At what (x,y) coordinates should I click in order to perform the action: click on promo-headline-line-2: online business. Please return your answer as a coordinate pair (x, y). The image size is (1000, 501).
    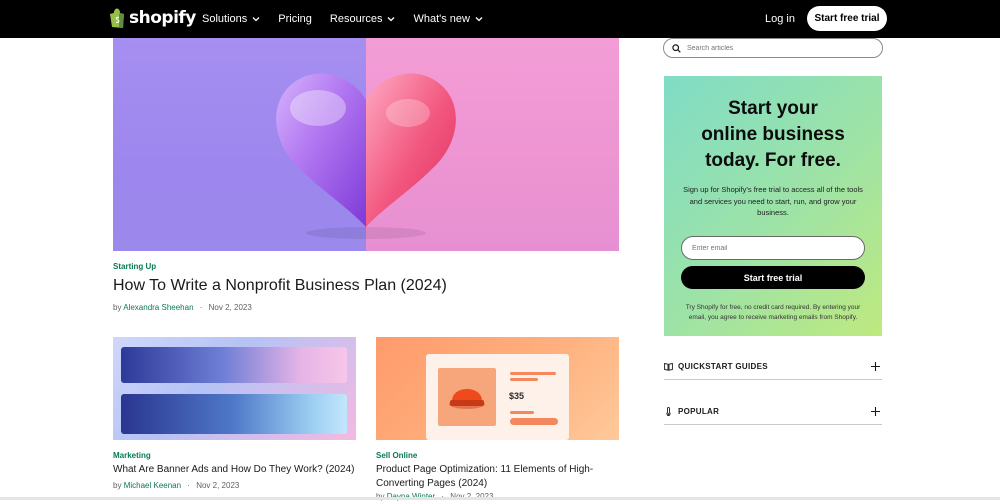
    Looking at the image, I should click on (773, 134).